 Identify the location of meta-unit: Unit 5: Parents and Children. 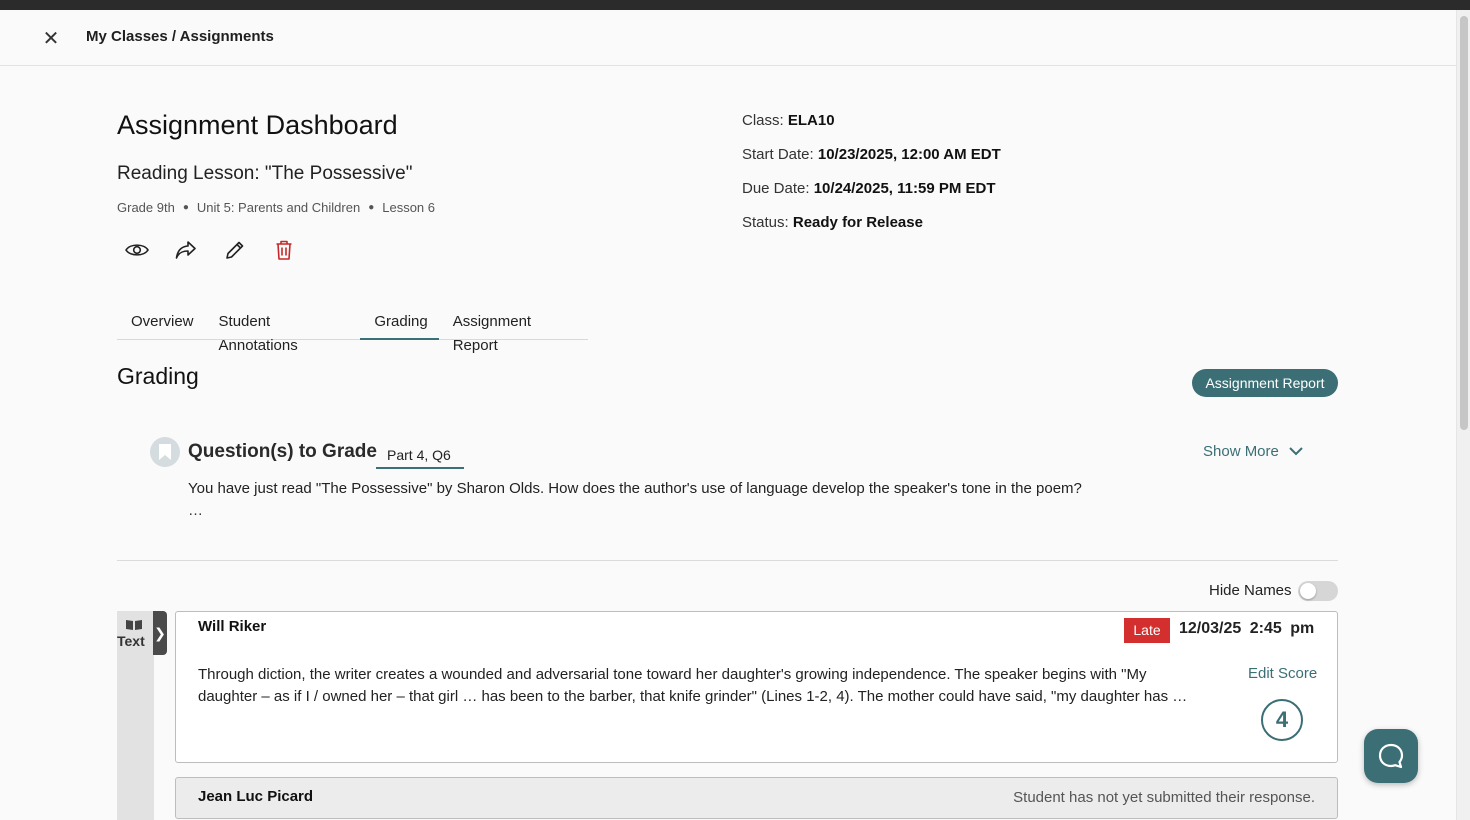
(278, 207).